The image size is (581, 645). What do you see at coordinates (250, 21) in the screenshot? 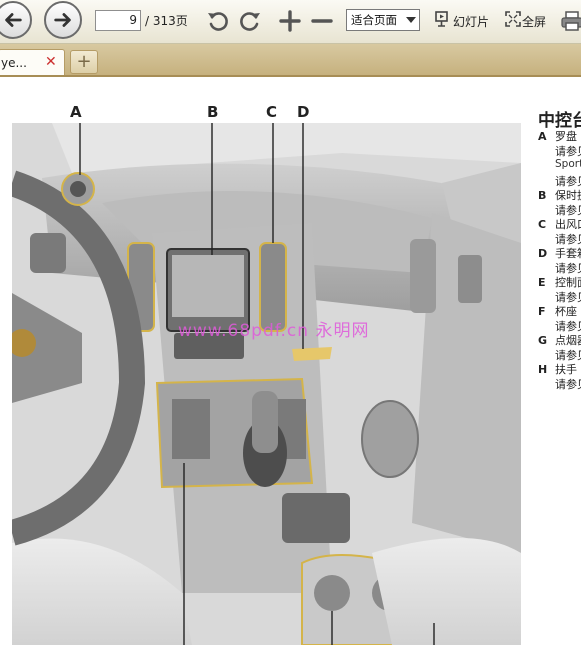
I see `rotate-right-icon` at bounding box center [250, 21].